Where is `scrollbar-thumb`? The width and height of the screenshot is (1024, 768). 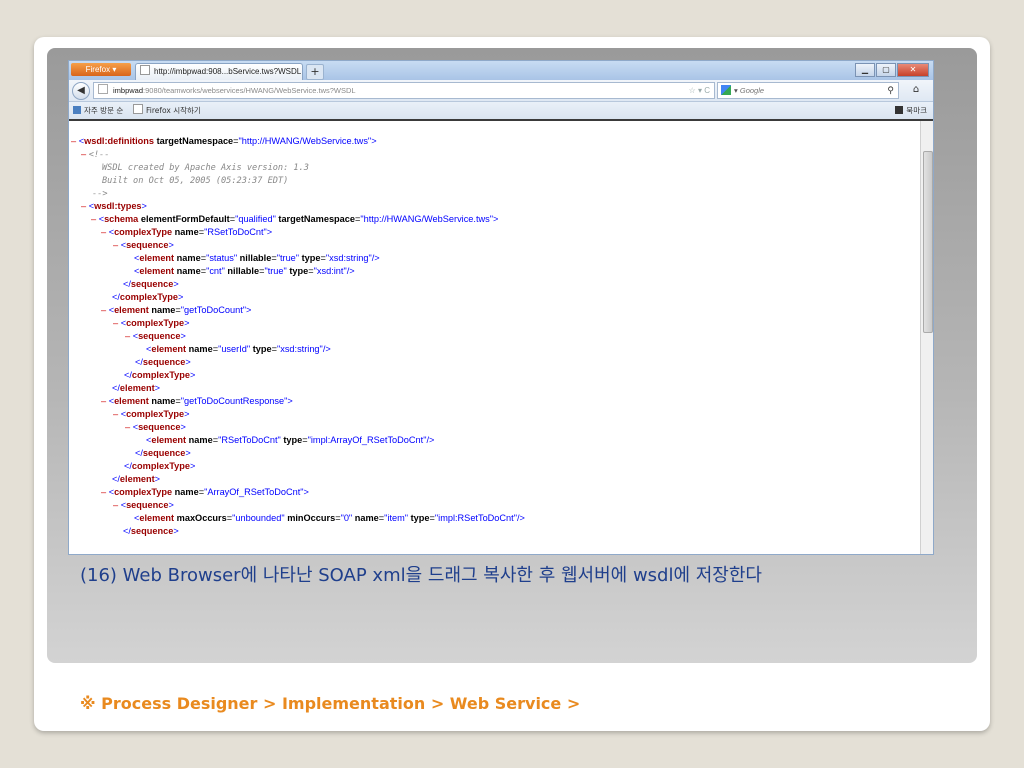 scrollbar-thumb is located at coordinates (928, 242).